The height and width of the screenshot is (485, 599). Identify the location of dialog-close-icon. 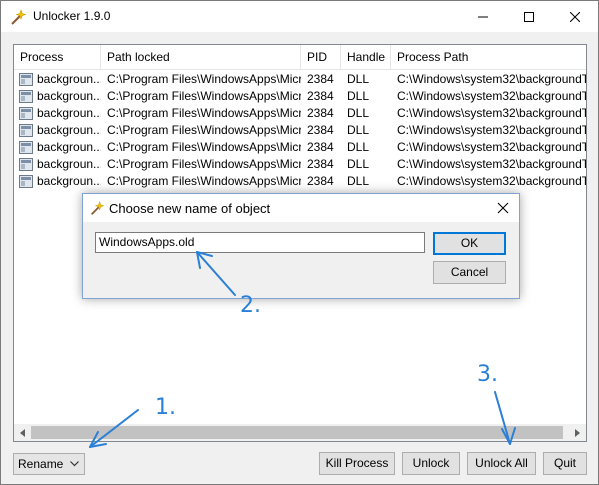
(503, 208).